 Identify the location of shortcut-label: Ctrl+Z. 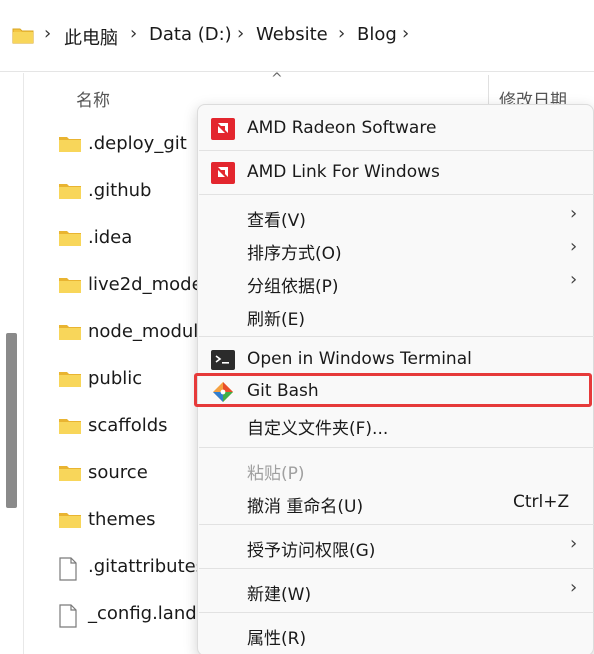
(541, 502).